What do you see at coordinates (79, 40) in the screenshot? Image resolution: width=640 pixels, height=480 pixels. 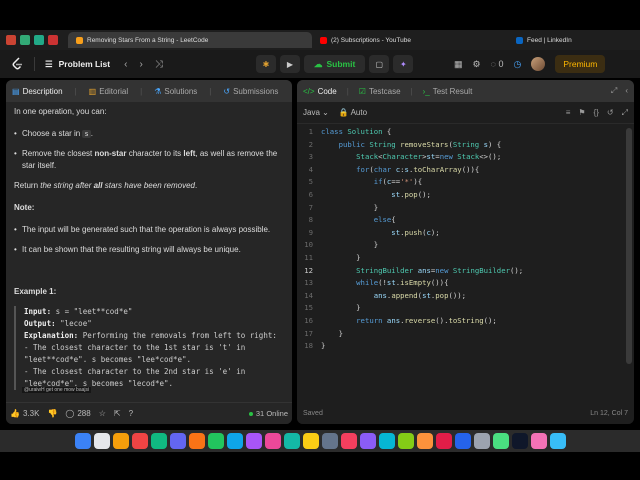 I see `leetcode-favicon-icon` at bounding box center [79, 40].